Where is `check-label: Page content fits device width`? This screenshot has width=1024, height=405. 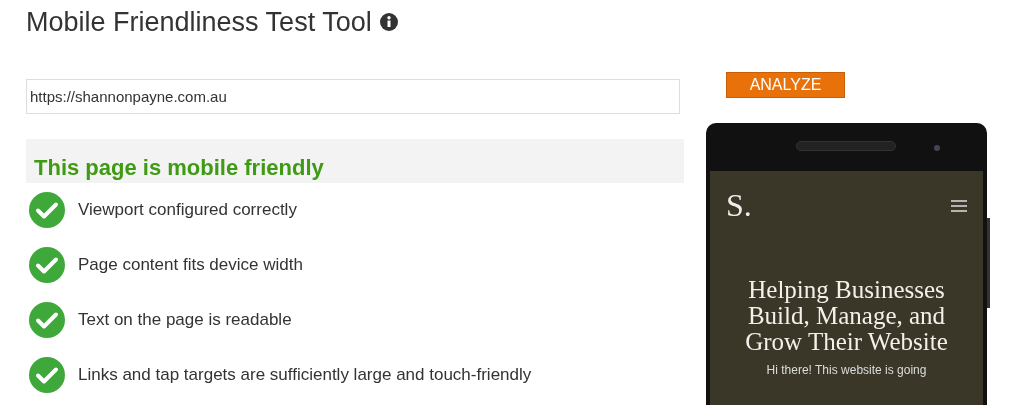 check-label: Page content fits device width is located at coordinates (190, 265).